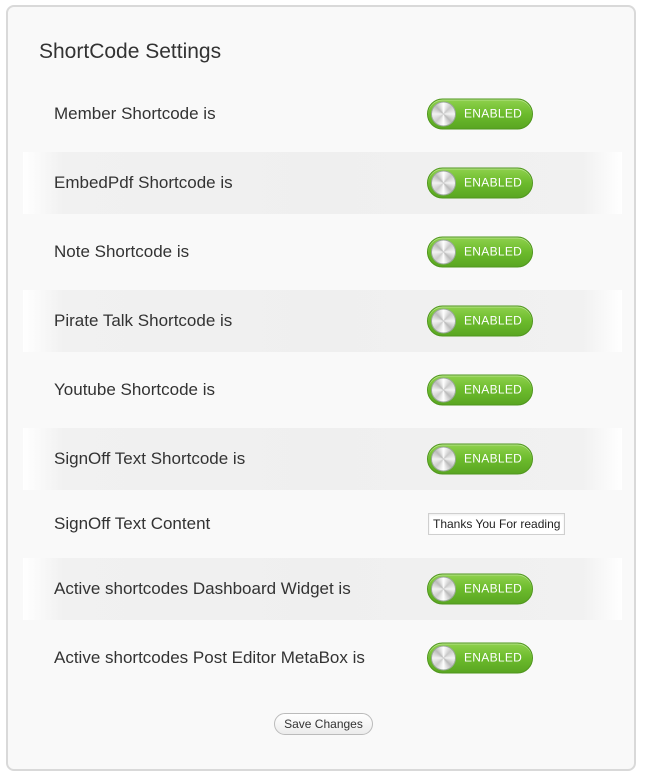 The image size is (646, 782). Describe the element at coordinates (322, 183) in the screenshot. I see `setting-row-embedpdf: EmbedPdf Shortcode is ENABLED` at that location.